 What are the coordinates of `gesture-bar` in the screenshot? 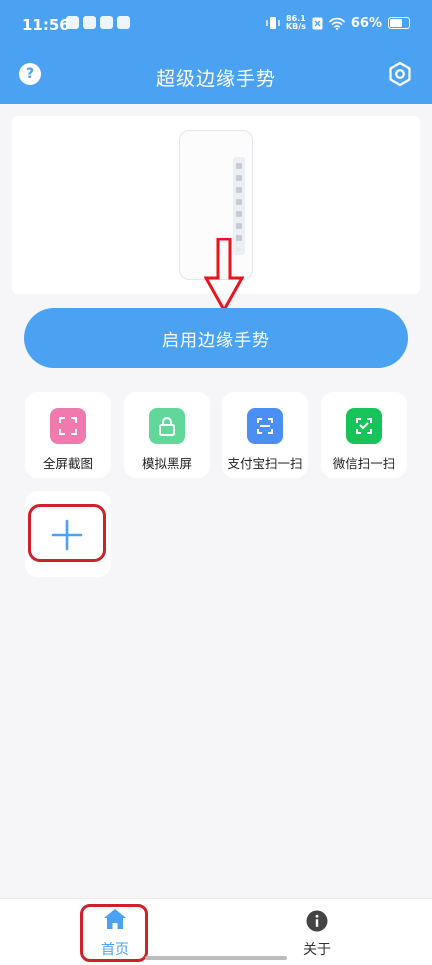 It's located at (216, 958).